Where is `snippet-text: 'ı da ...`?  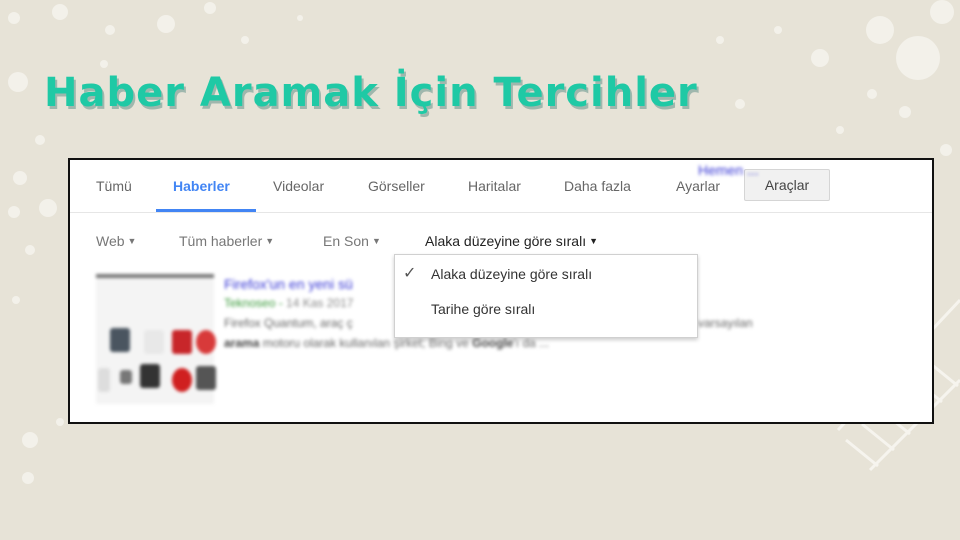 snippet-text: 'ı da ... is located at coordinates (531, 343).